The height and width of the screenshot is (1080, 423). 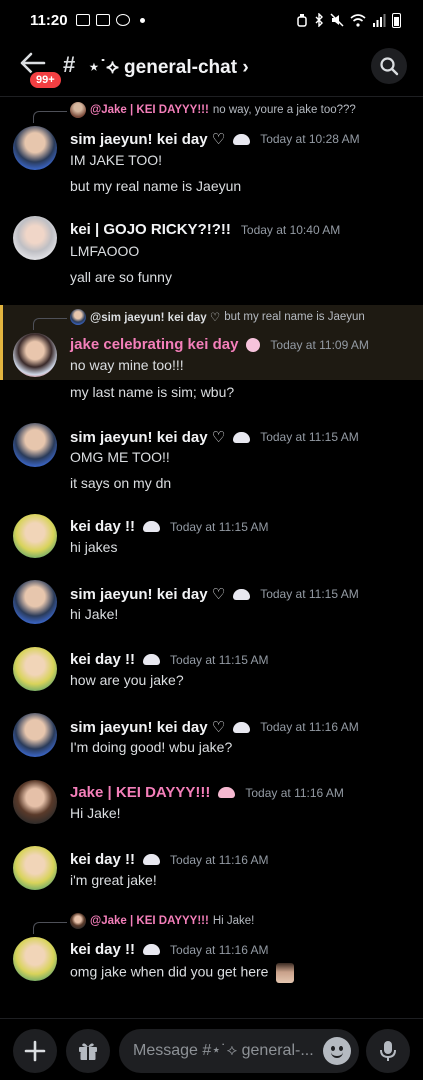 What do you see at coordinates (127, 365) in the screenshot?
I see `message-text: no way mine too!!!` at bounding box center [127, 365].